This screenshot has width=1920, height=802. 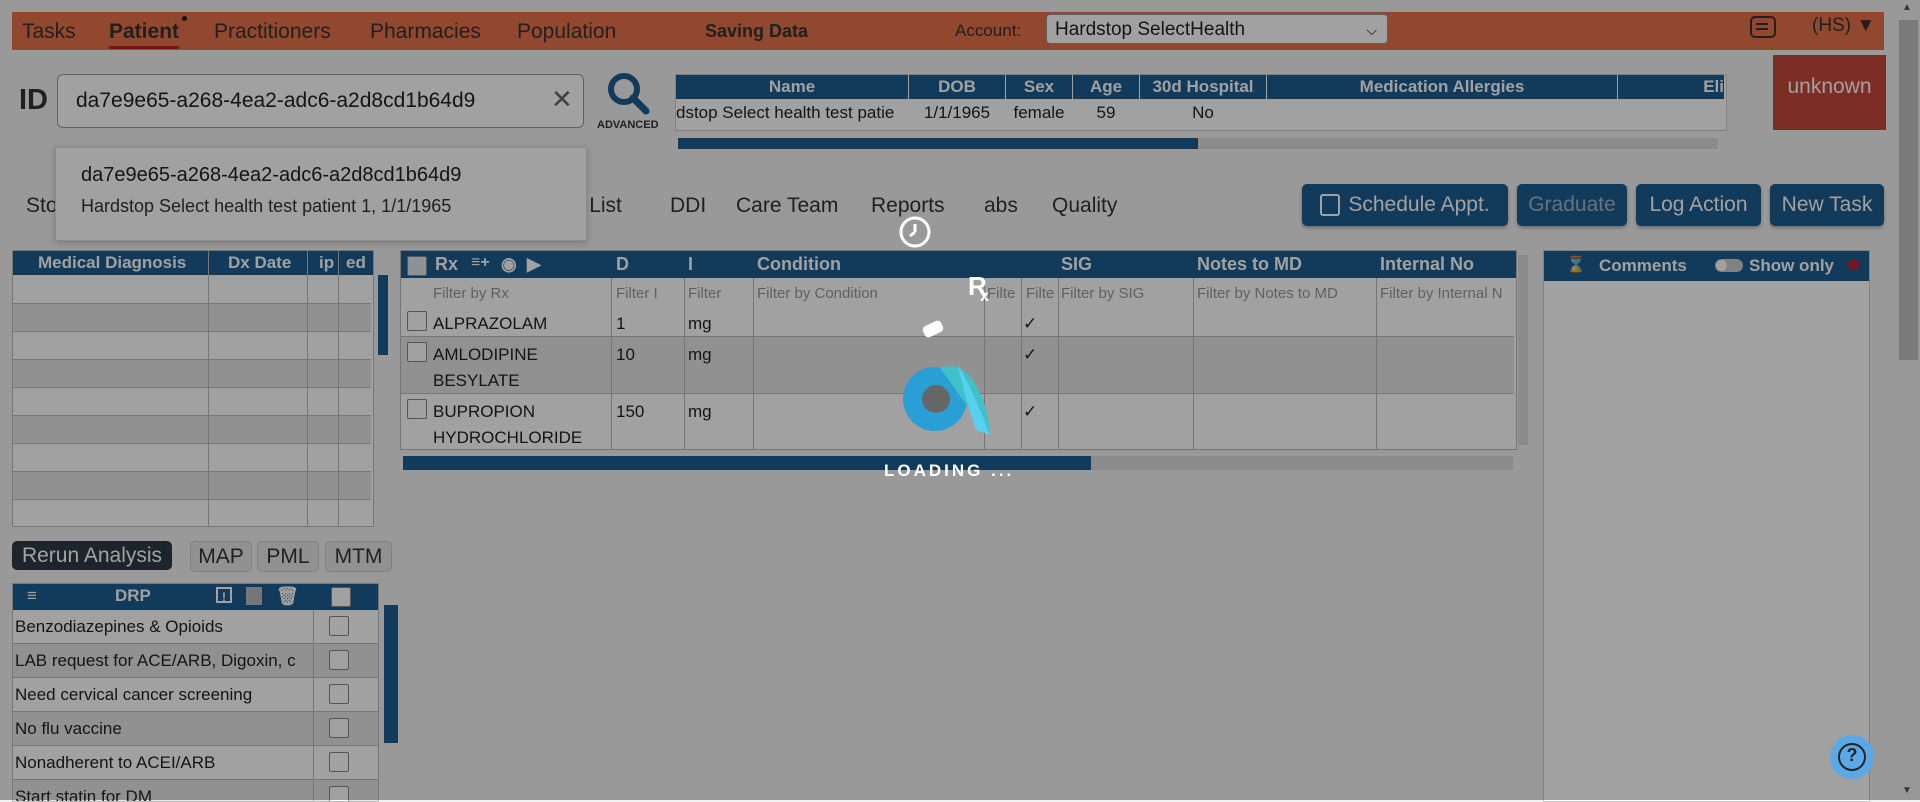 I want to click on svg-text: x, so click(x=984, y=296).